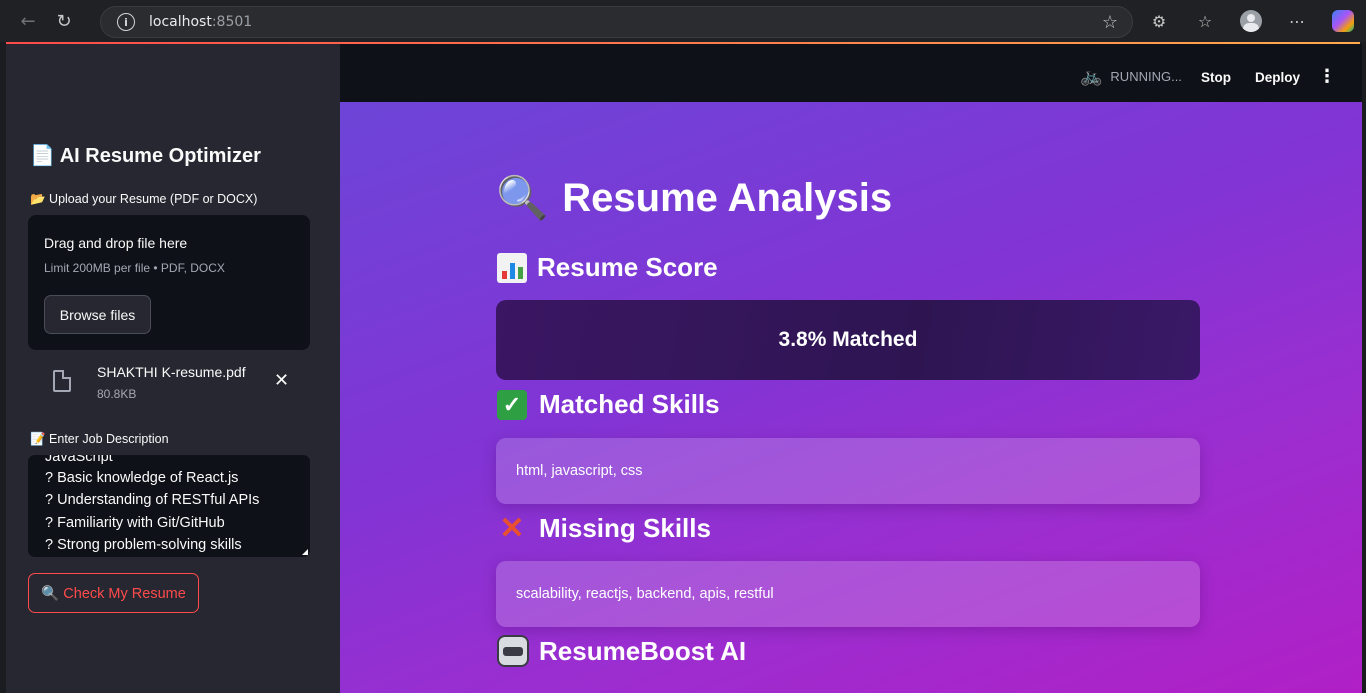 The image size is (1366, 693). What do you see at coordinates (145, 156) in the screenshot?
I see `sidebar-title: 📄 AI Resume Optimizer` at bounding box center [145, 156].